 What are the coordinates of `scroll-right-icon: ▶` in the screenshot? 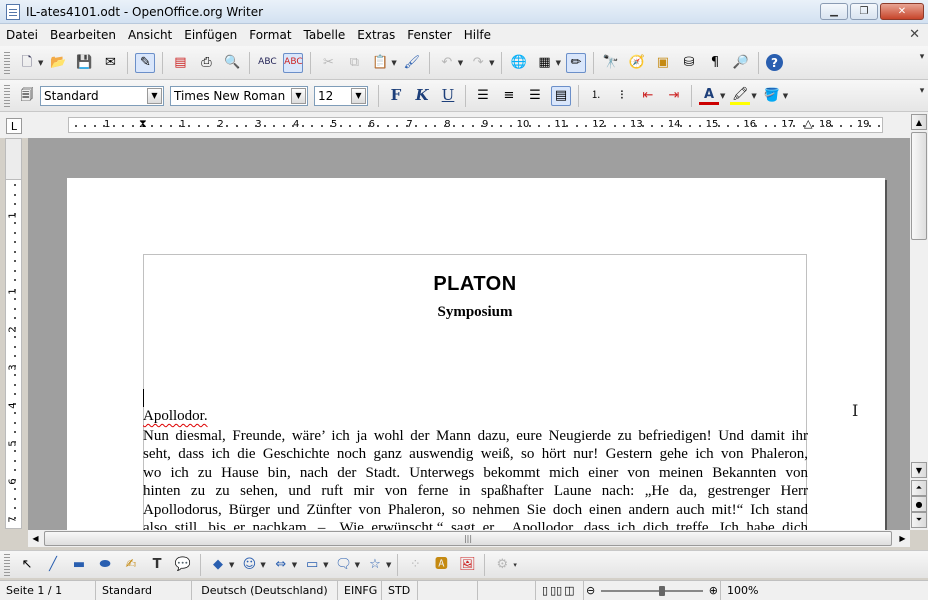 It's located at (902, 538).